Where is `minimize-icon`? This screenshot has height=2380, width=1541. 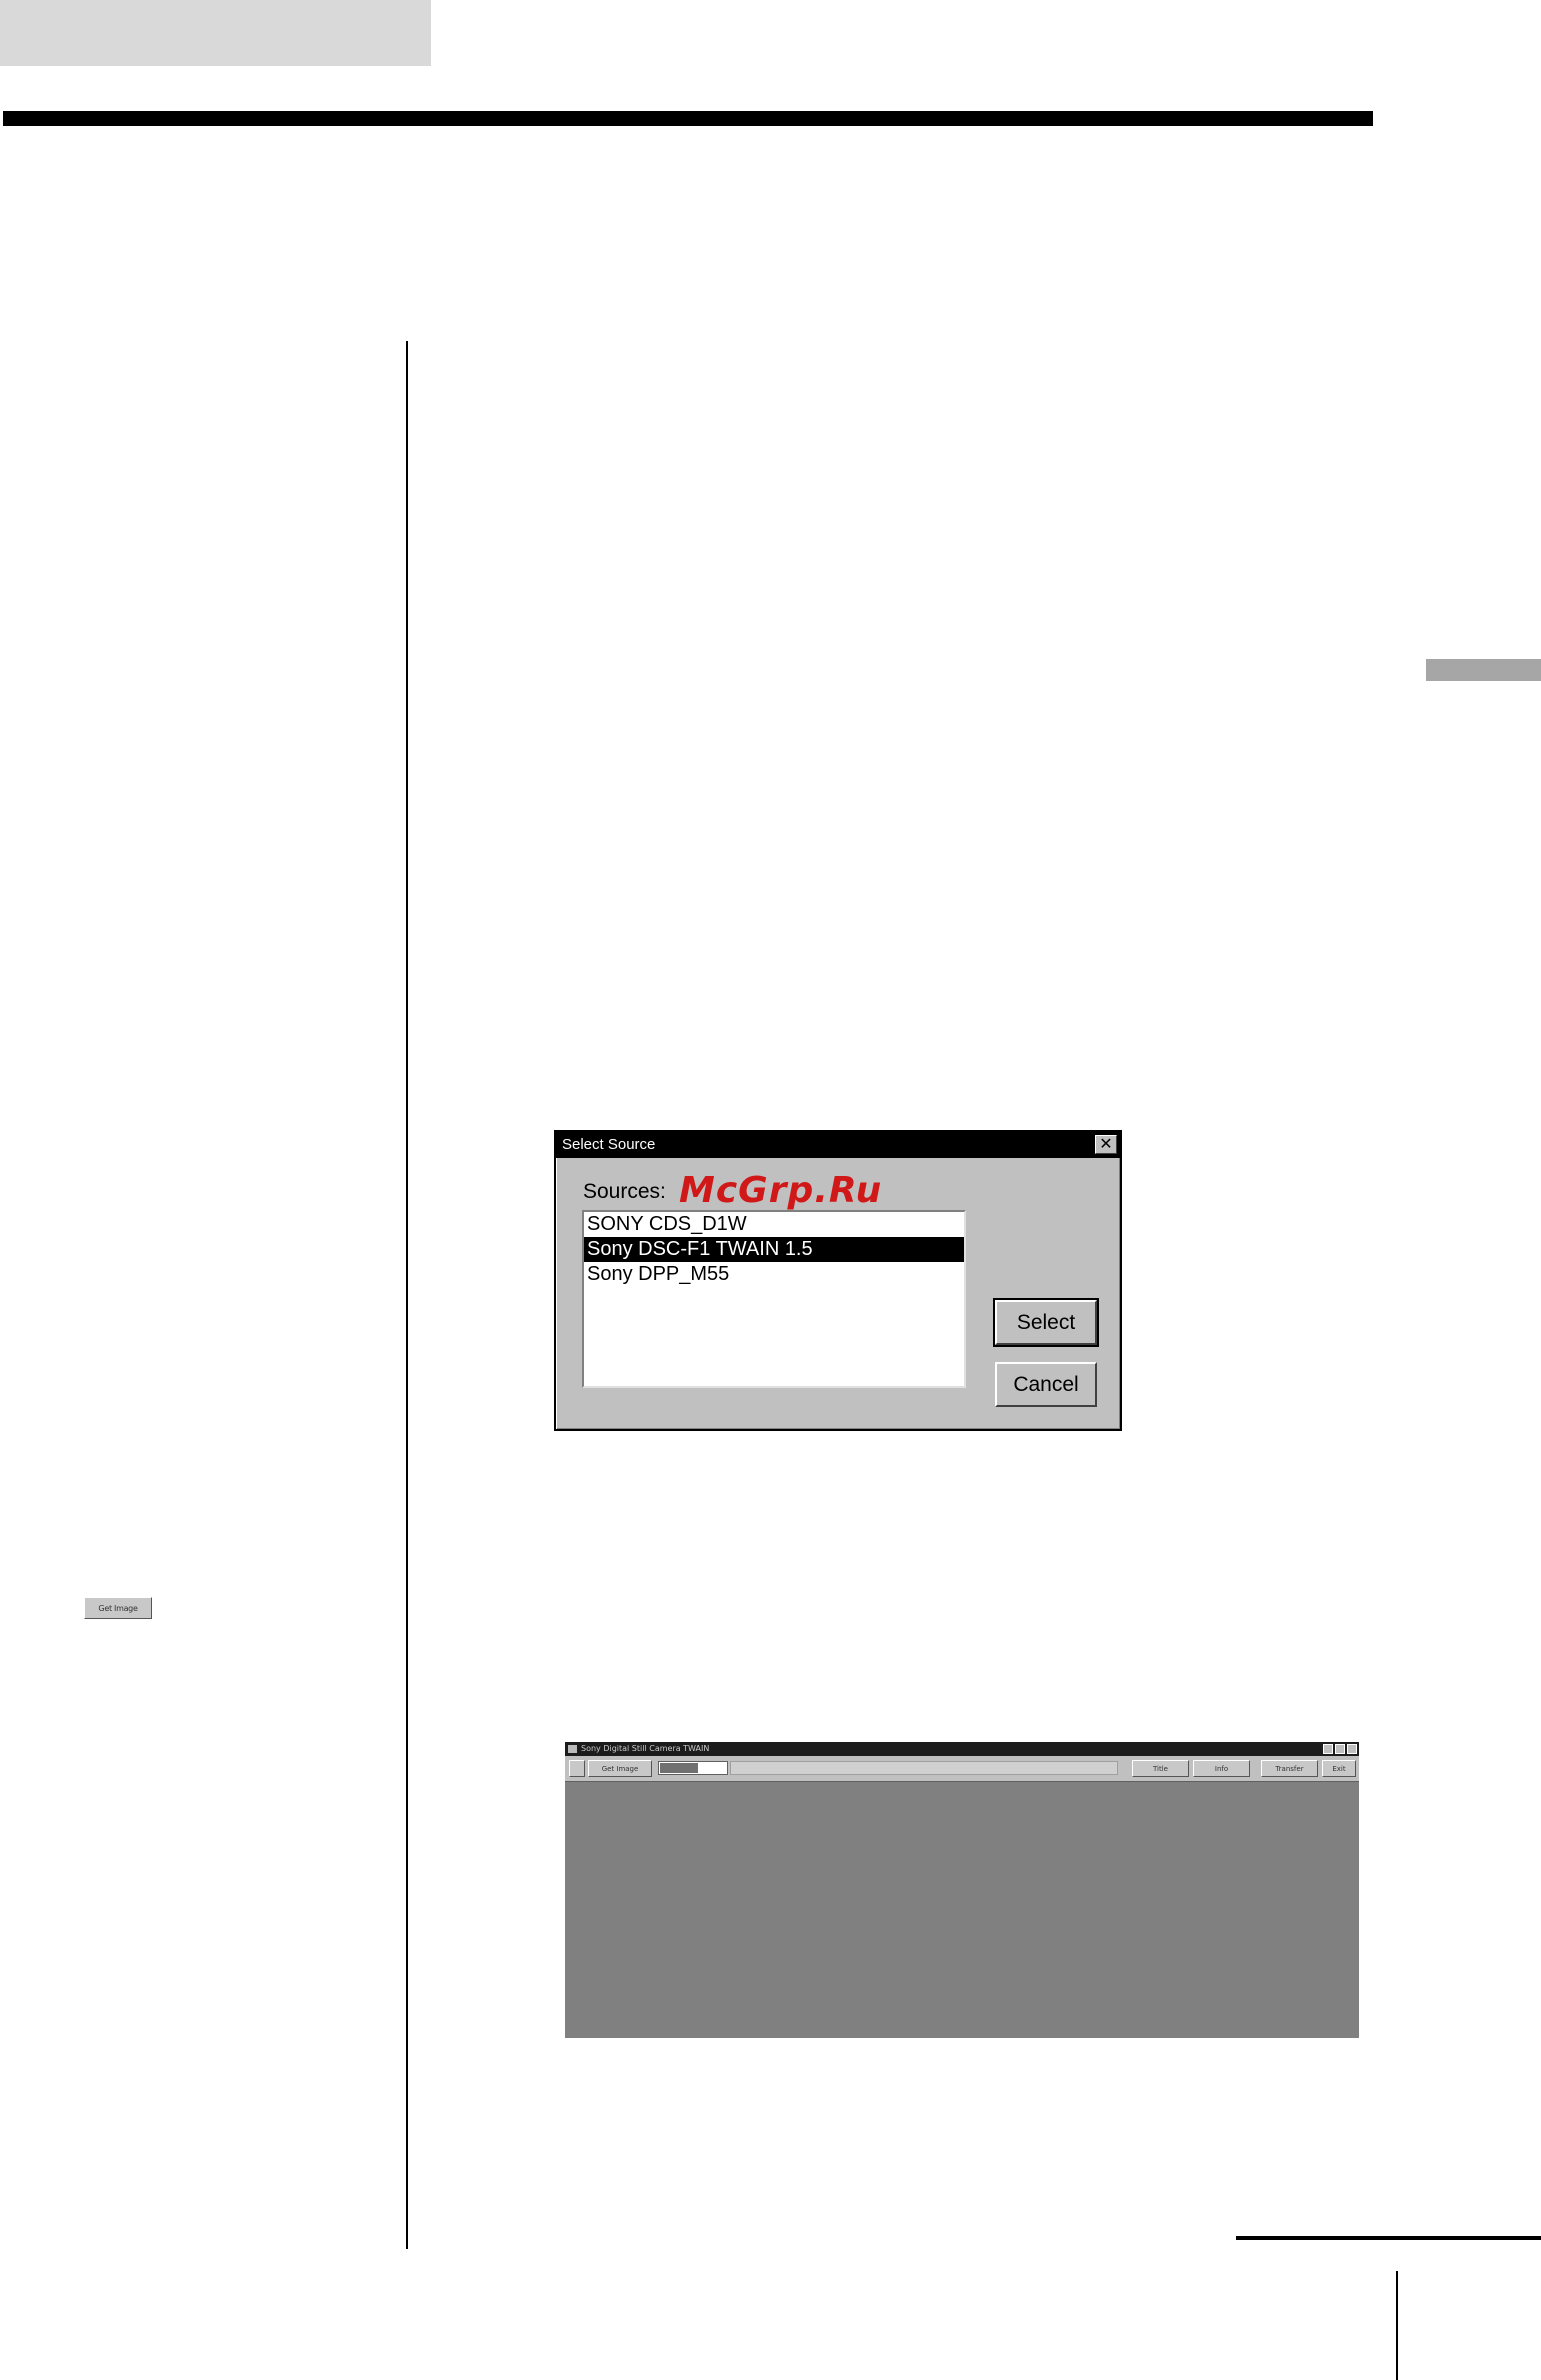
minimize-icon is located at coordinates (1328, 1749).